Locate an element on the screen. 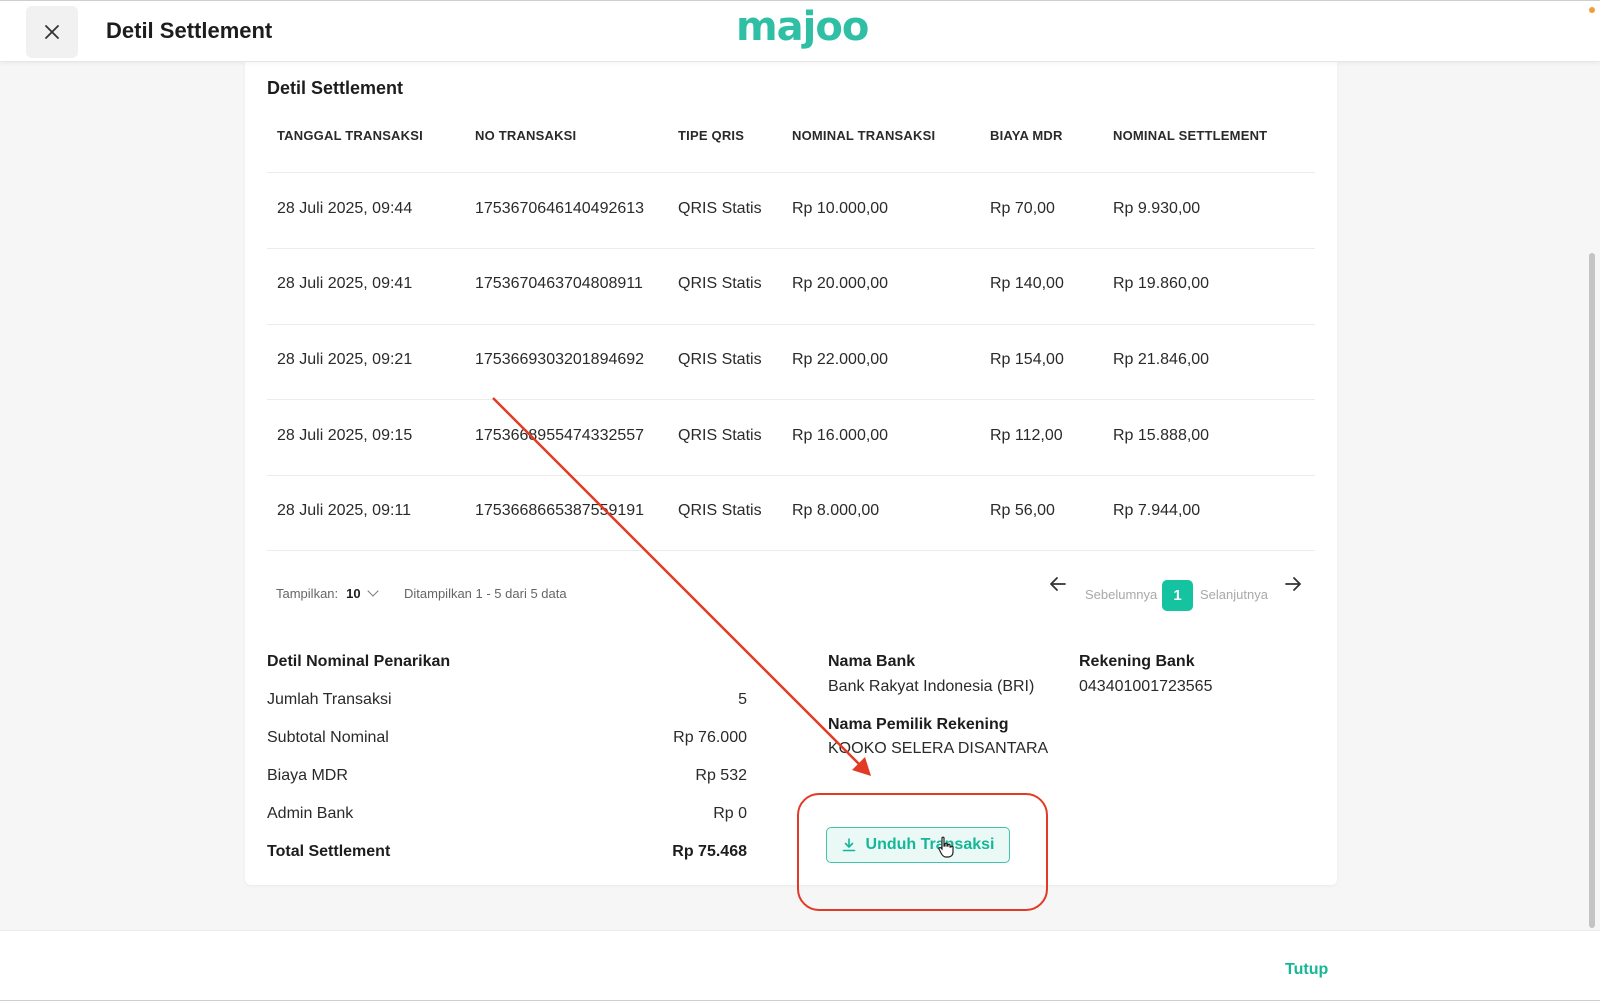 The width and height of the screenshot is (1600, 1001). cell-nominal: Rp 16.000,00 is located at coordinates (840, 435).